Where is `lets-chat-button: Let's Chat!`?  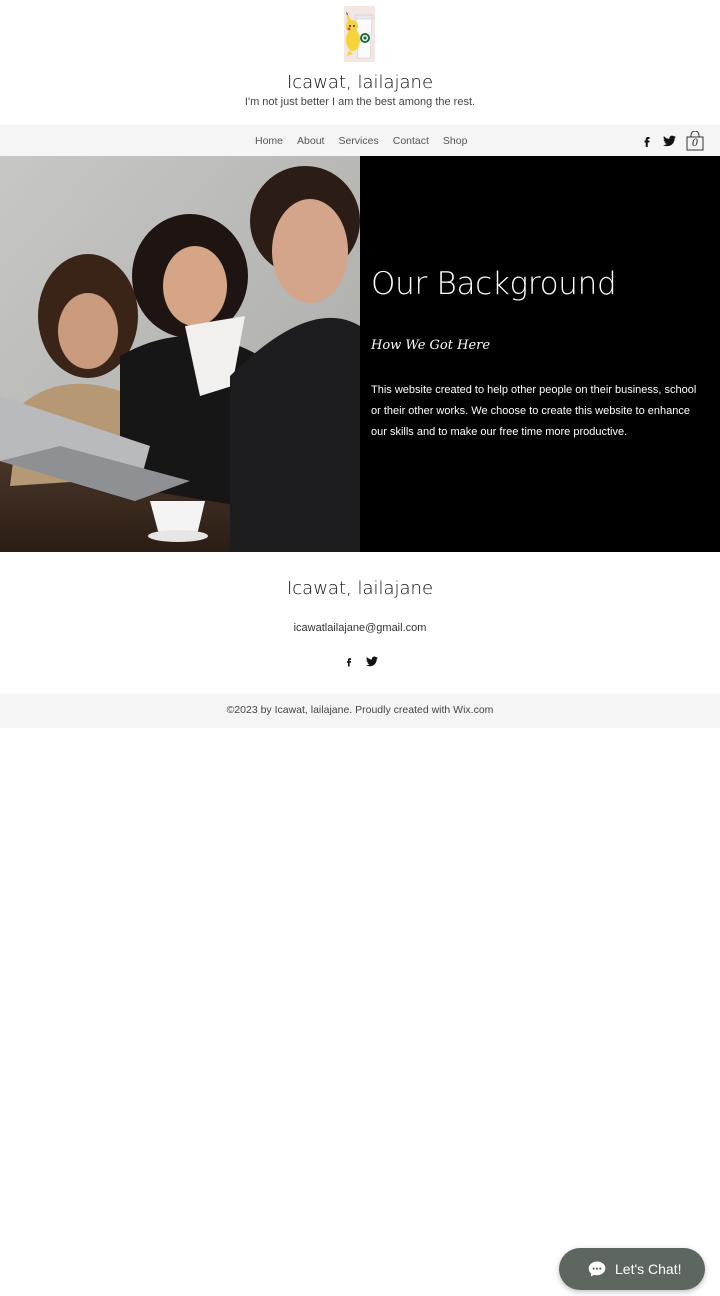 lets-chat-button: Let's Chat! is located at coordinates (632, 1269).